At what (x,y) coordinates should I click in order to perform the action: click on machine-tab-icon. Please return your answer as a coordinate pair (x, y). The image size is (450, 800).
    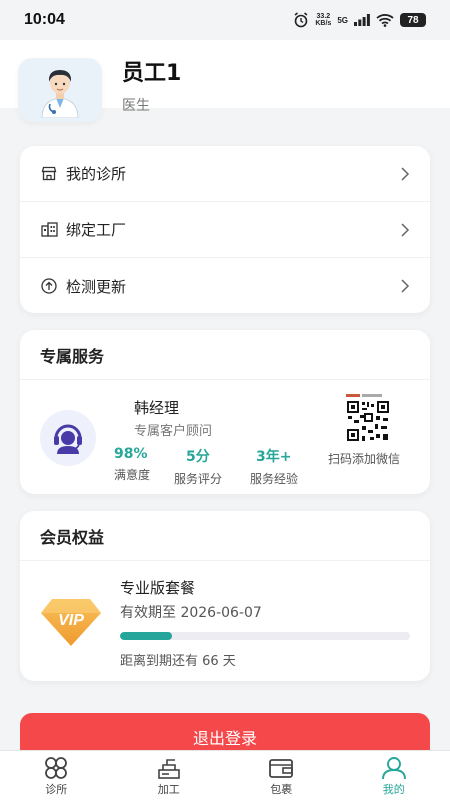
    Looking at the image, I should click on (168, 769).